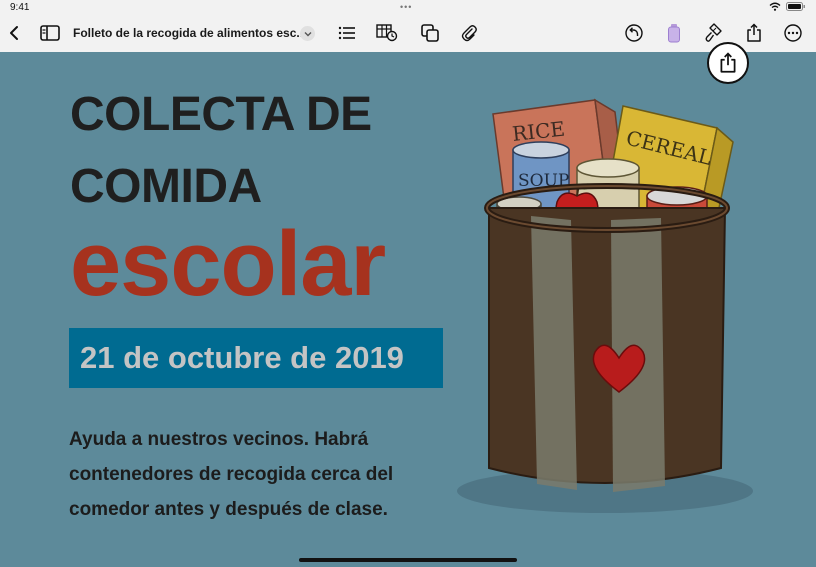 The height and width of the screenshot is (567, 816). What do you see at coordinates (242, 358) in the screenshot?
I see `event-date: 21 de octubre de 2019` at bounding box center [242, 358].